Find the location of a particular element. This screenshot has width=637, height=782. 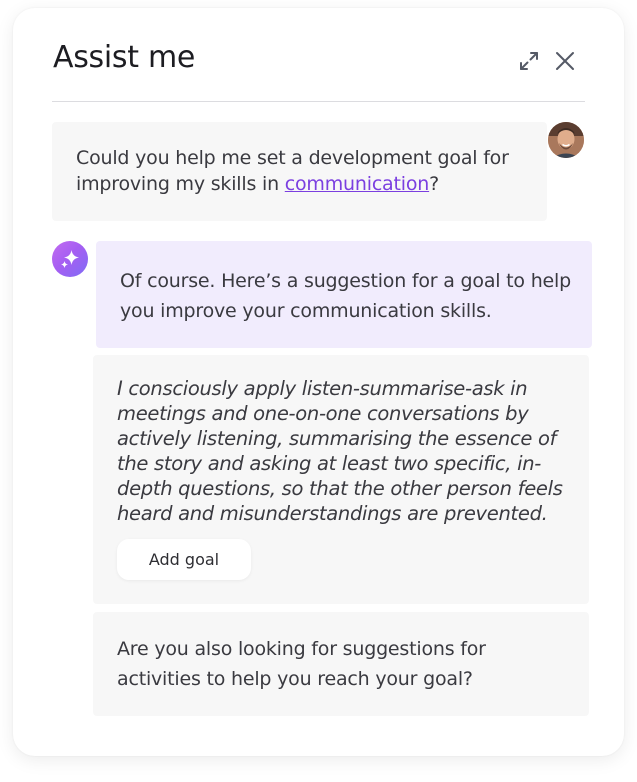

panel-title: Assist me is located at coordinates (124, 57).